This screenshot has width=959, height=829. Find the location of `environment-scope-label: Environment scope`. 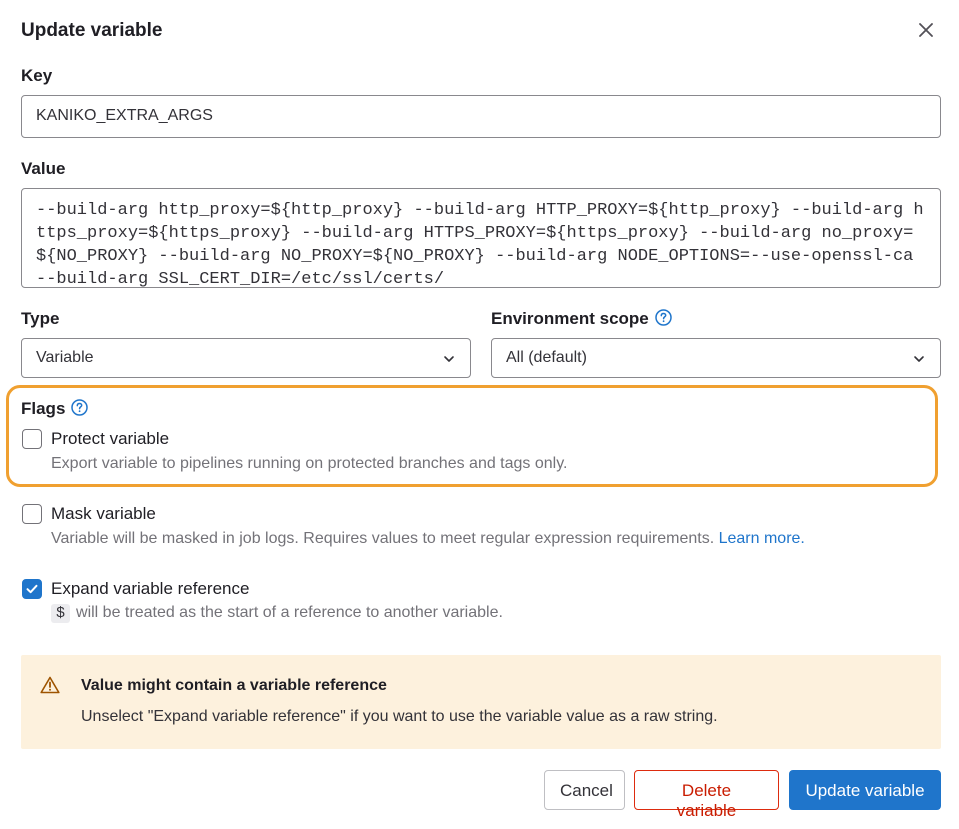

environment-scope-label: Environment scope is located at coordinates (581, 320).